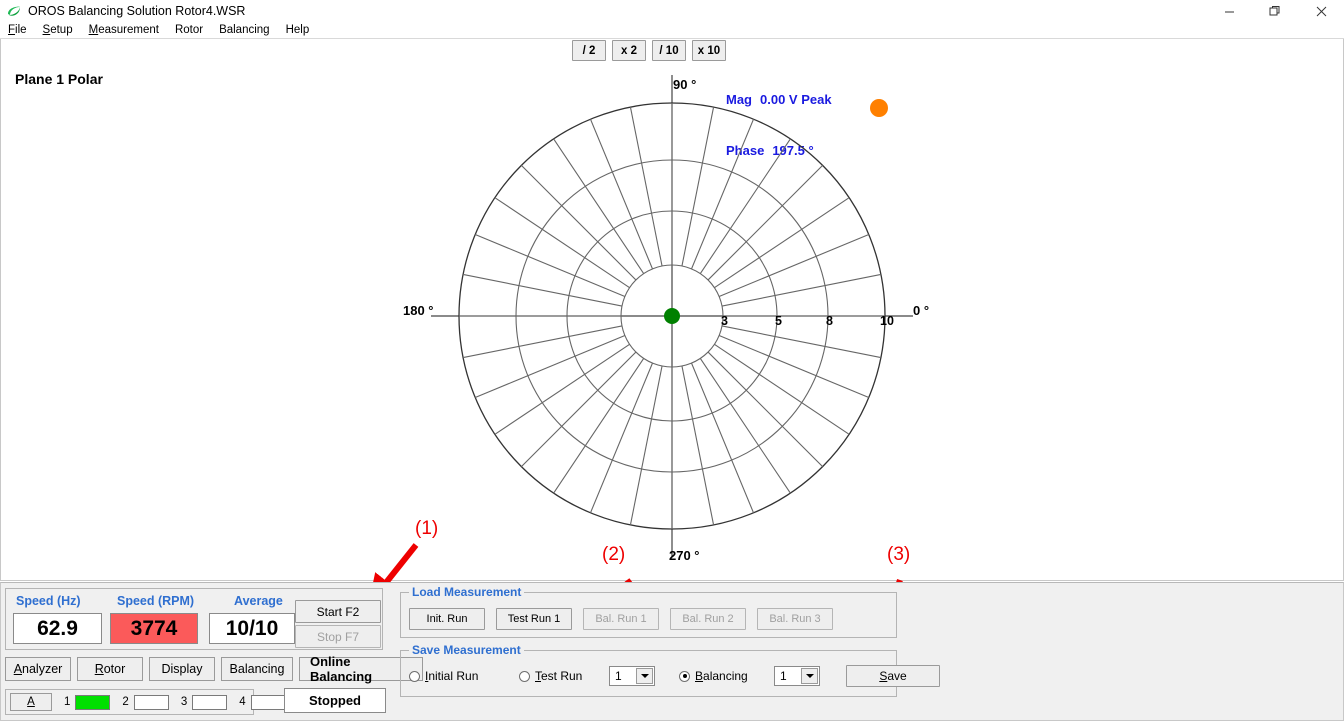 This screenshot has height=721, width=1344. Describe the element at coordinates (338, 611) in the screenshot. I see `start-f2-button: Start F2` at that location.